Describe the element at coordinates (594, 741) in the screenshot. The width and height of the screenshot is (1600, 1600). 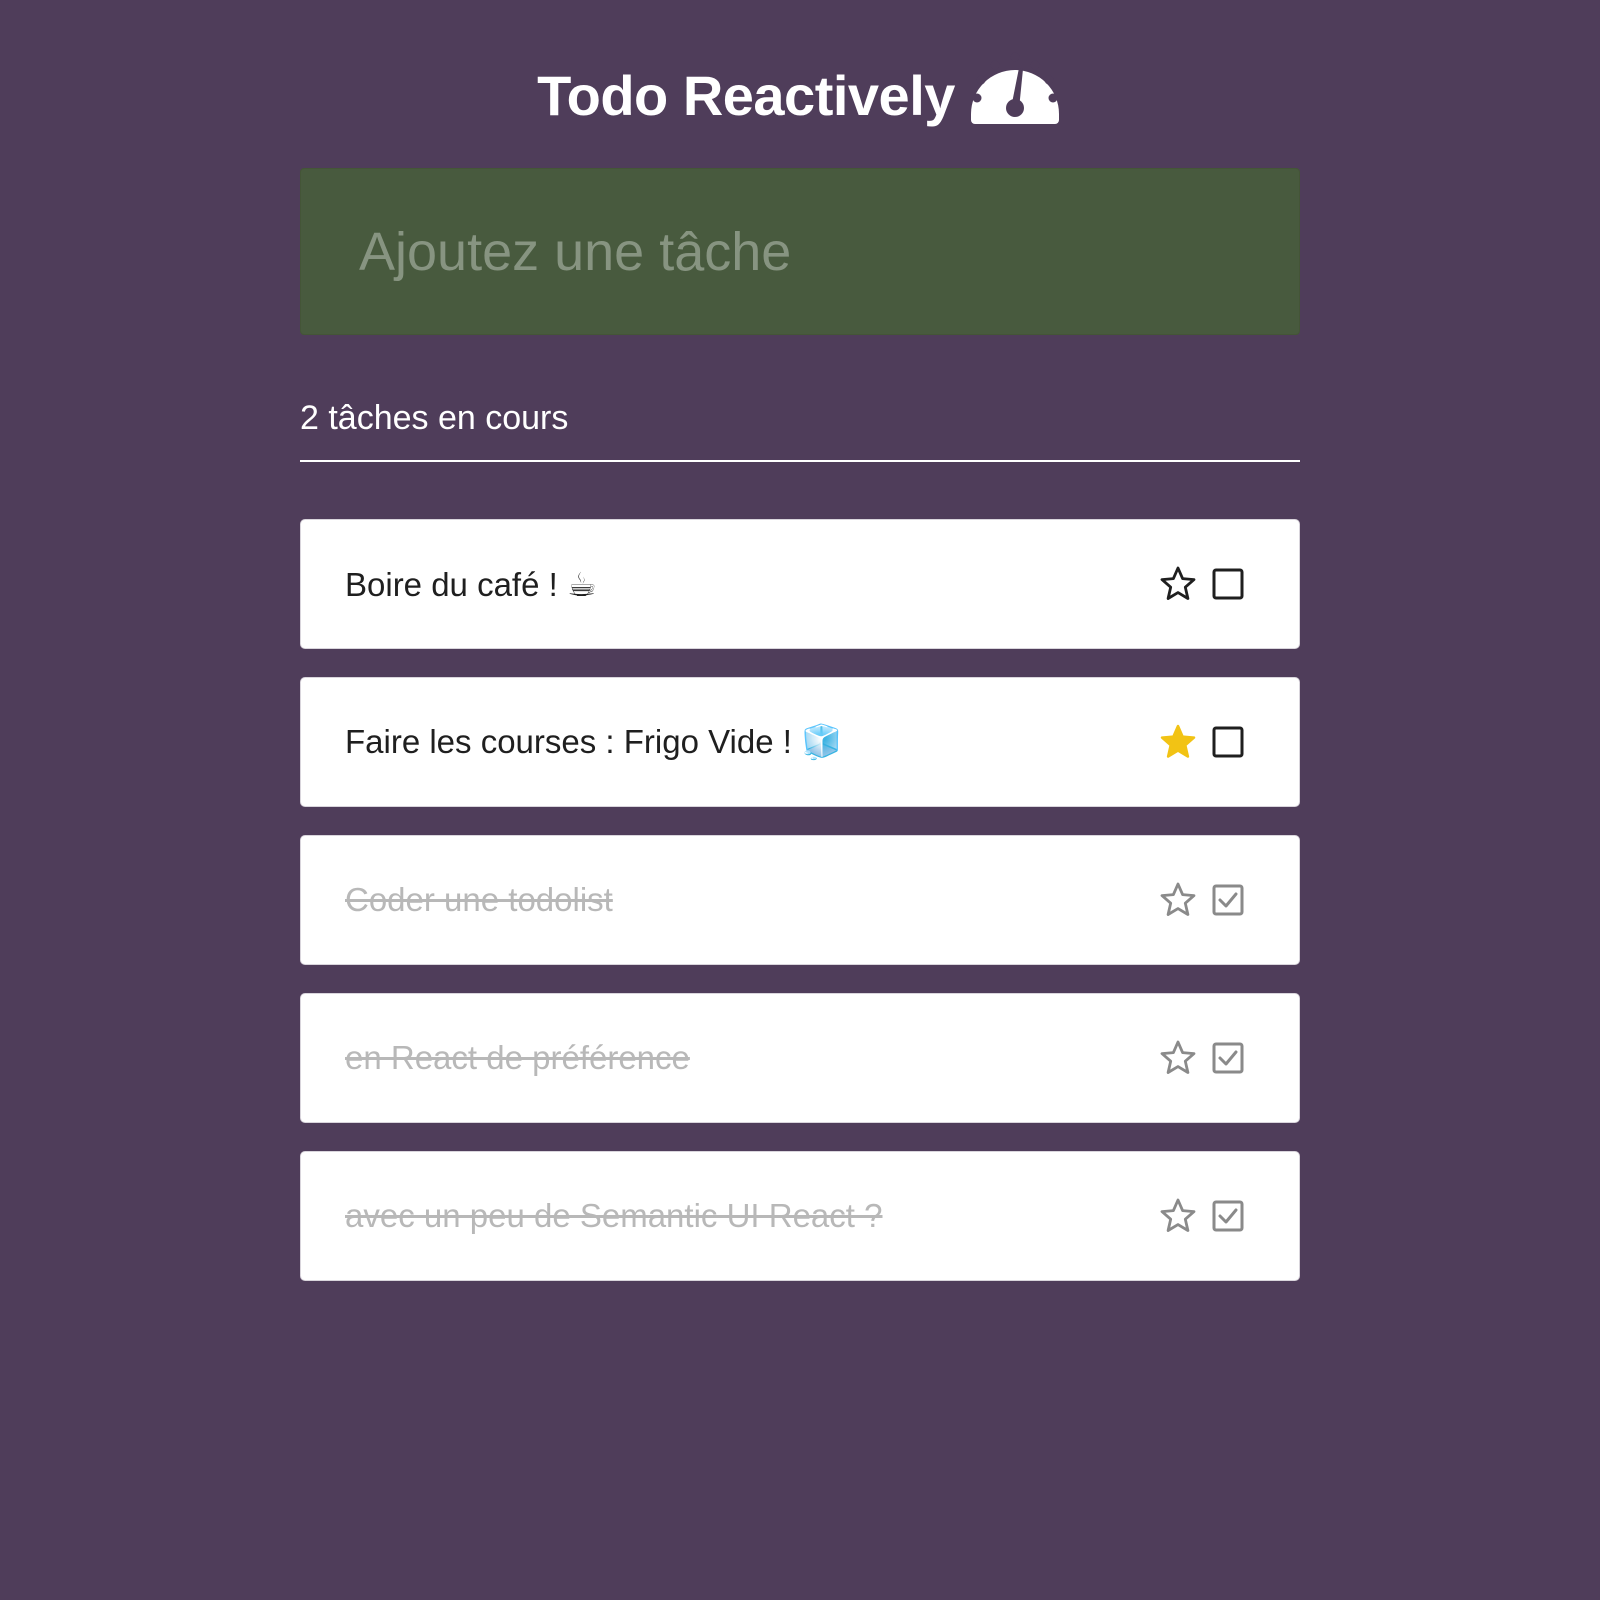
I see `task-label: Faire les courses : Frigo Vide ! 🧊` at that location.